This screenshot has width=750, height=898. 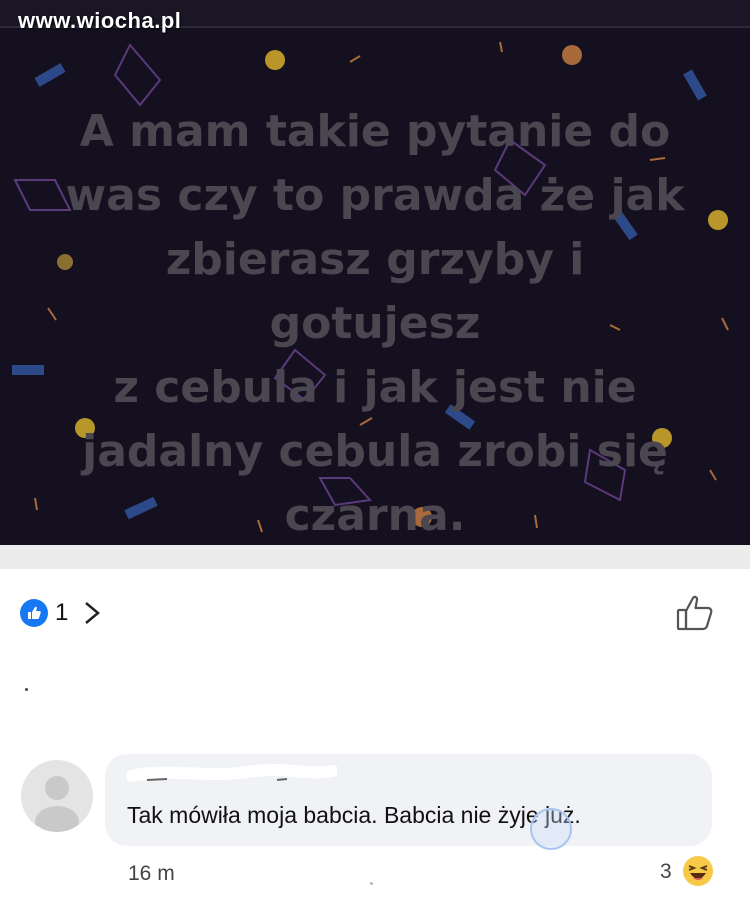 I want to click on touch-indicator, so click(x=551, y=829).